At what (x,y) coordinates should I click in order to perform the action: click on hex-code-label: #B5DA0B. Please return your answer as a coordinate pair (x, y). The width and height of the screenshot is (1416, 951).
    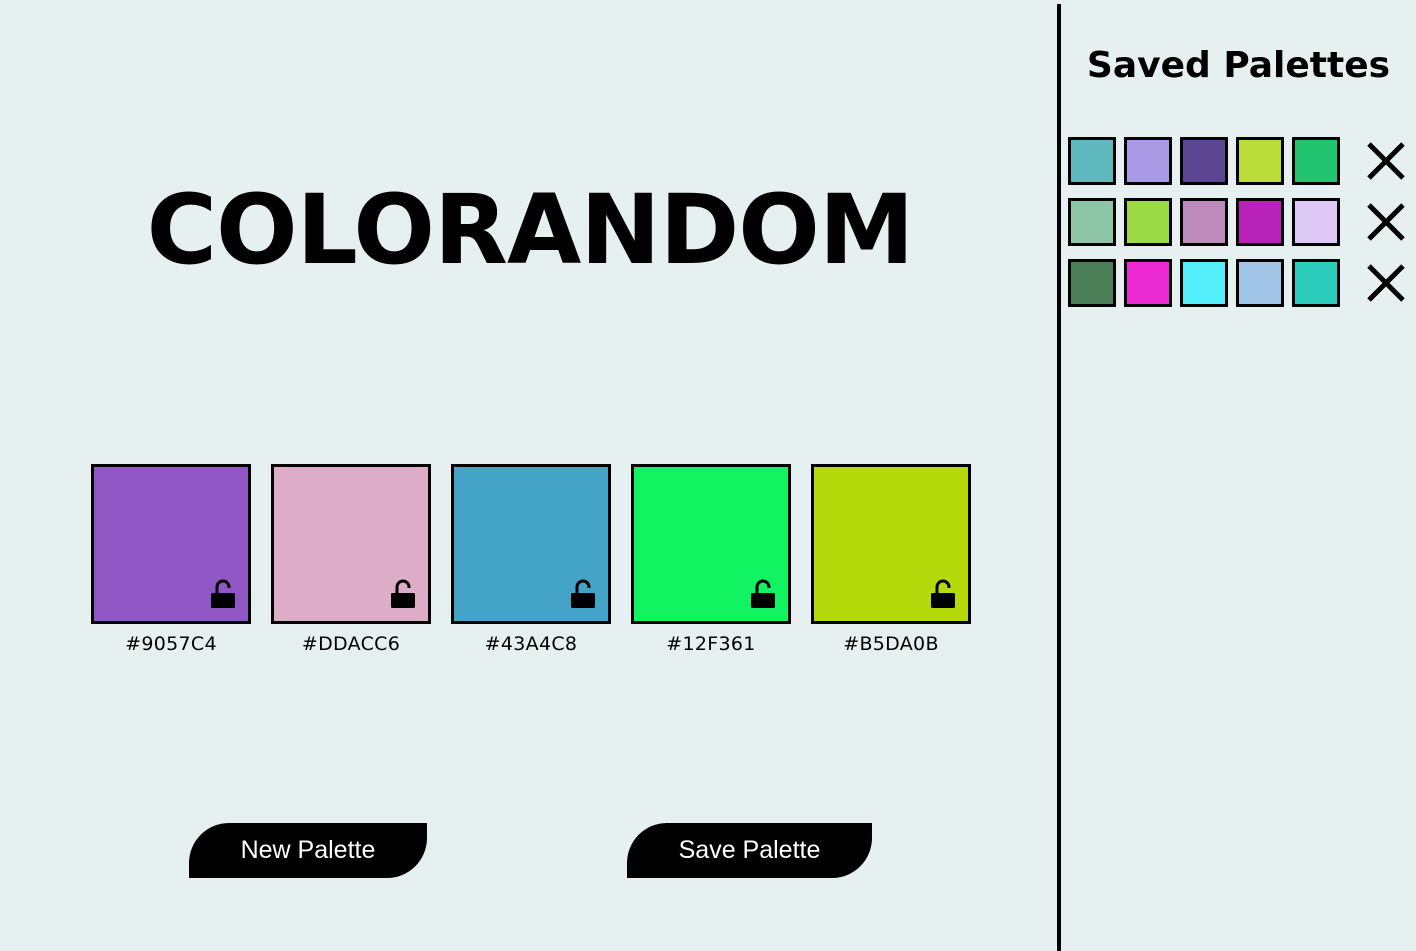
    Looking at the image, I should click on (891, 644).